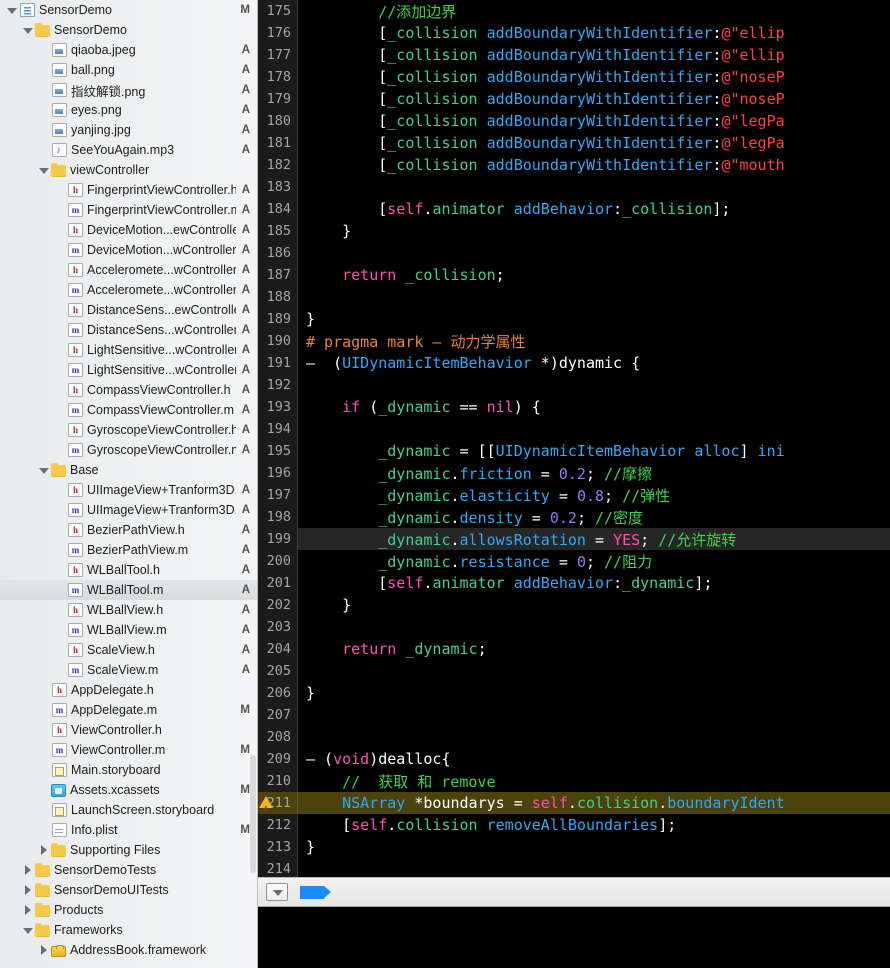  Describe the element at coordinates (277, 892) in the screenshot. I see `assistant-editor-toggle-icon` at that location.